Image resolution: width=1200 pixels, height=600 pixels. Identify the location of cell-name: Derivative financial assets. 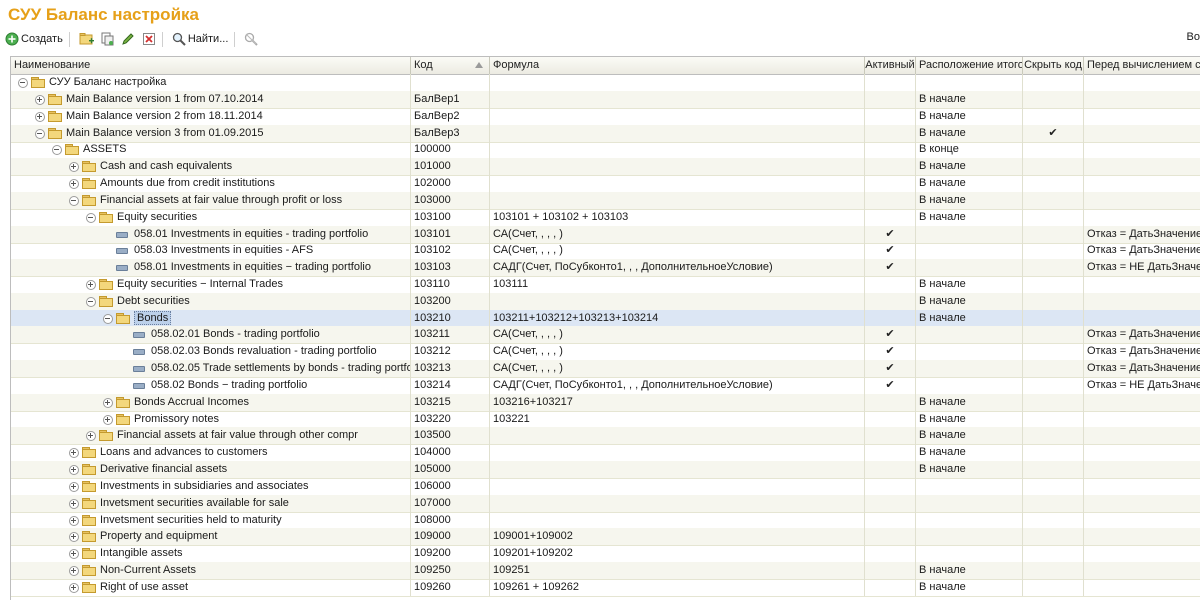
(211, 470).